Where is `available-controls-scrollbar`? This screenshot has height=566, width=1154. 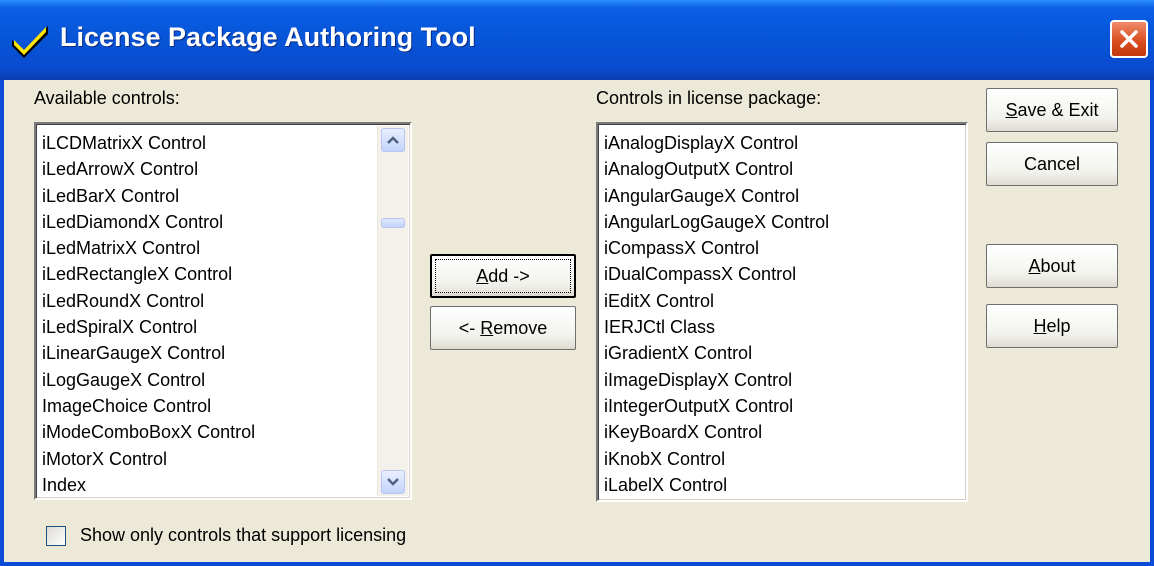 available-controls-scrollbar is located at coordinates (392, 311).